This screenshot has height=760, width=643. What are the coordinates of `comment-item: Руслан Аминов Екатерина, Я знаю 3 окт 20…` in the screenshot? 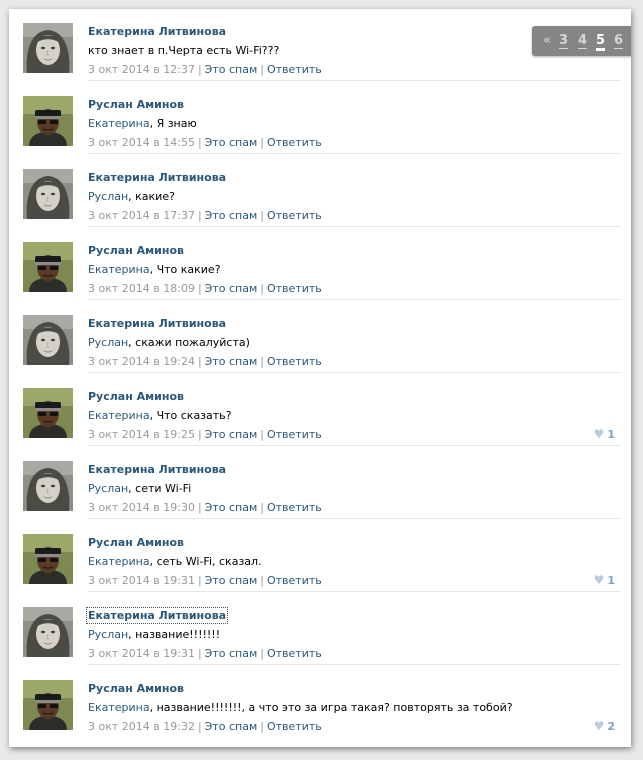 It's located at (320, 118).